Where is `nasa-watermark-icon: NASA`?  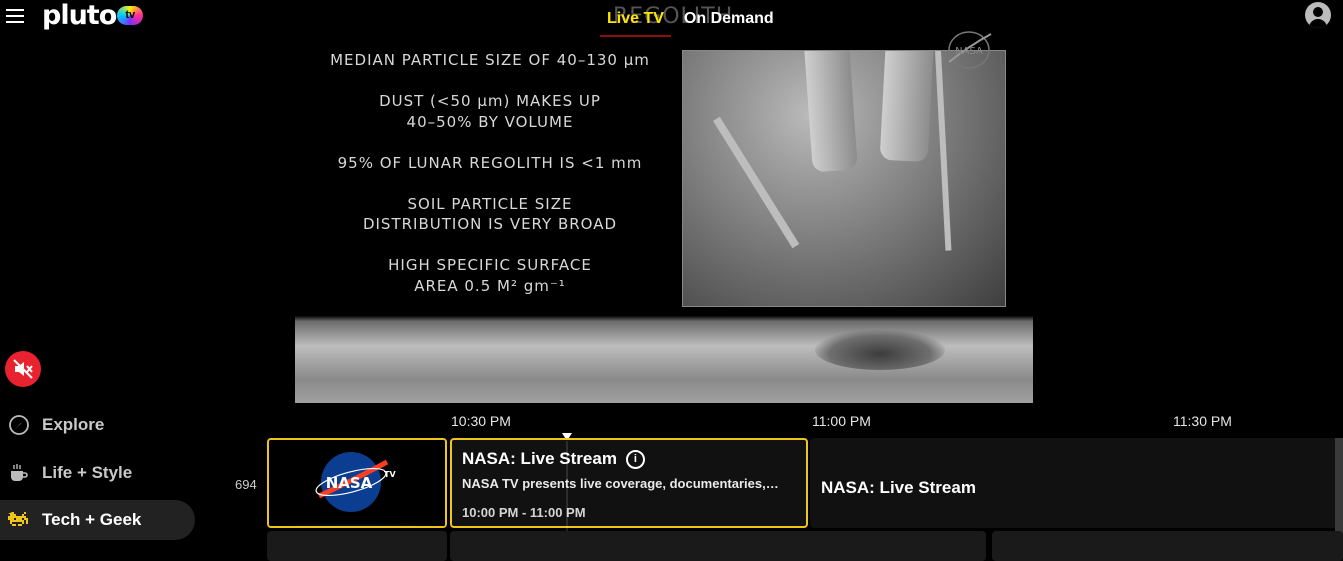
nasa-watermark-icon: NASA is located at coordinates (970, 50).